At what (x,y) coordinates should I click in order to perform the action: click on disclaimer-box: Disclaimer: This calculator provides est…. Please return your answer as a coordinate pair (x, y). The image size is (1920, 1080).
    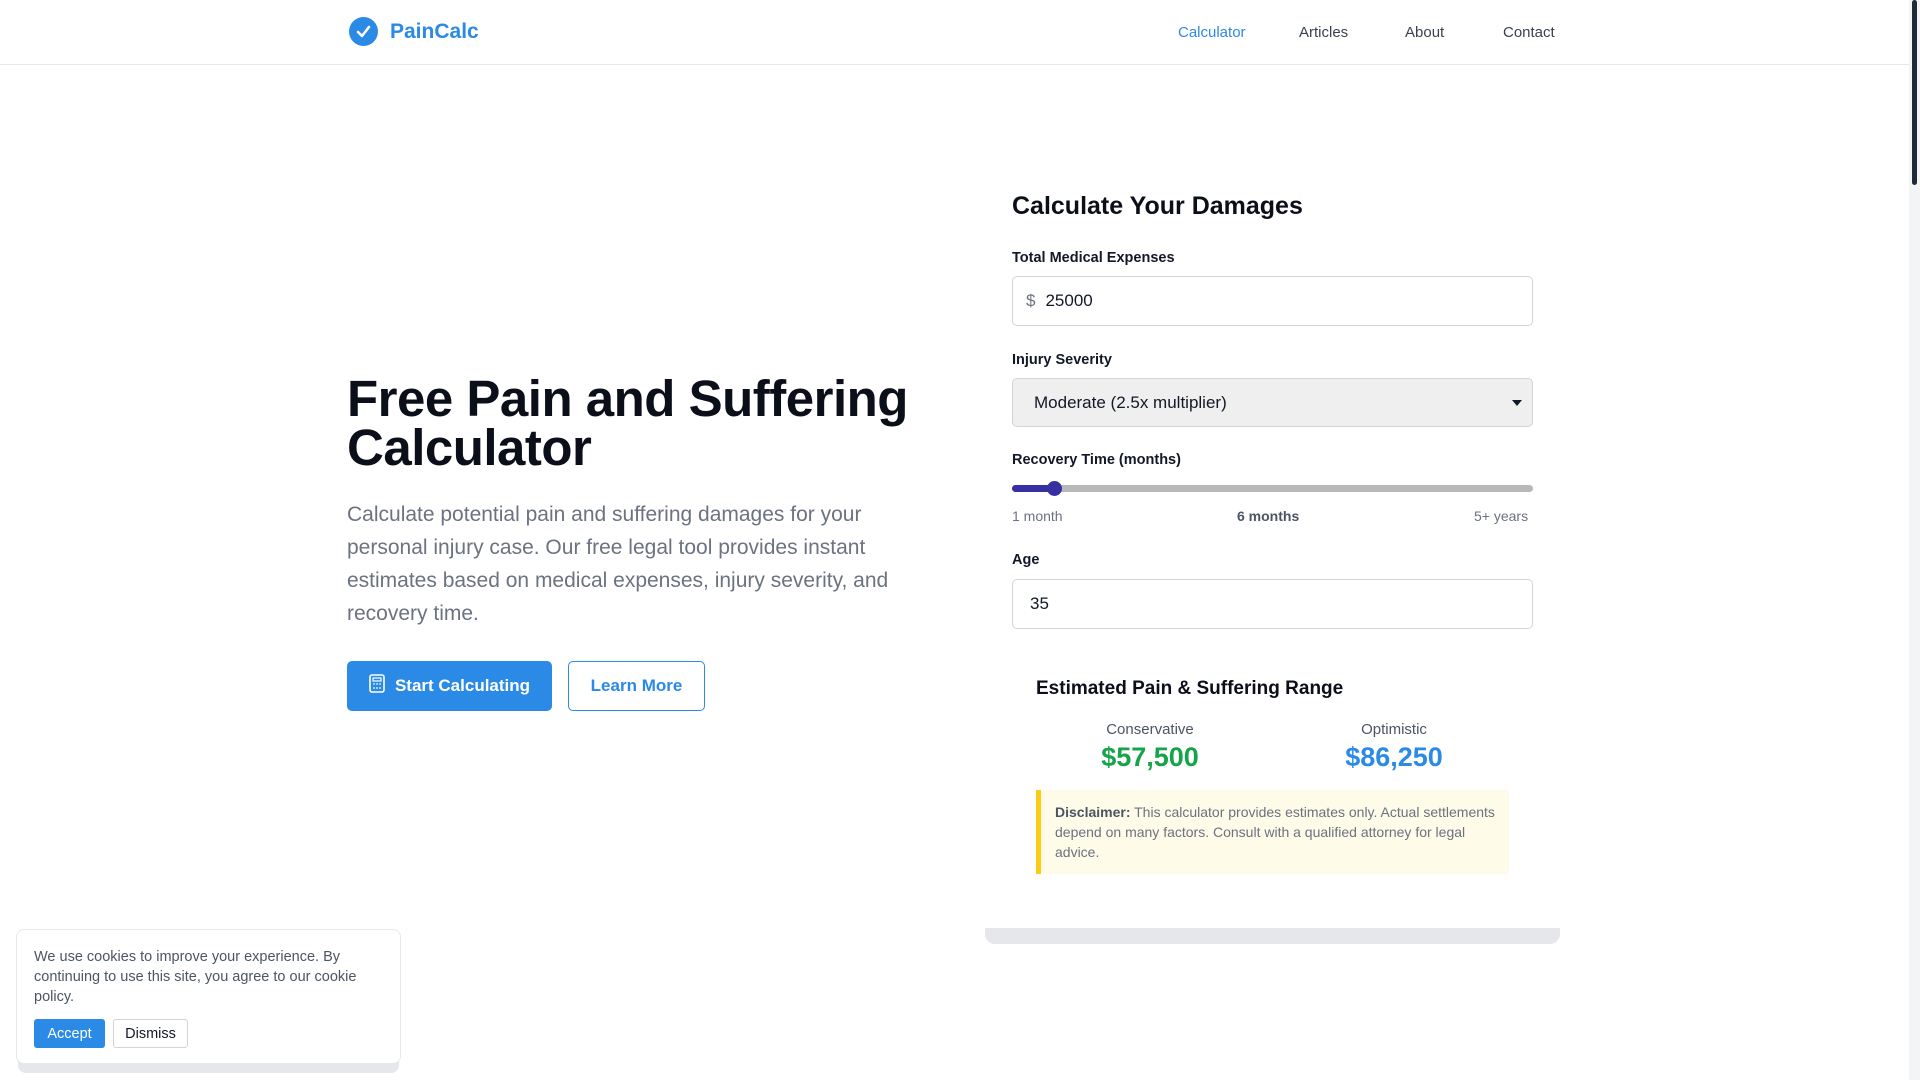
    Looking at the image, I should click on (1272, 832).